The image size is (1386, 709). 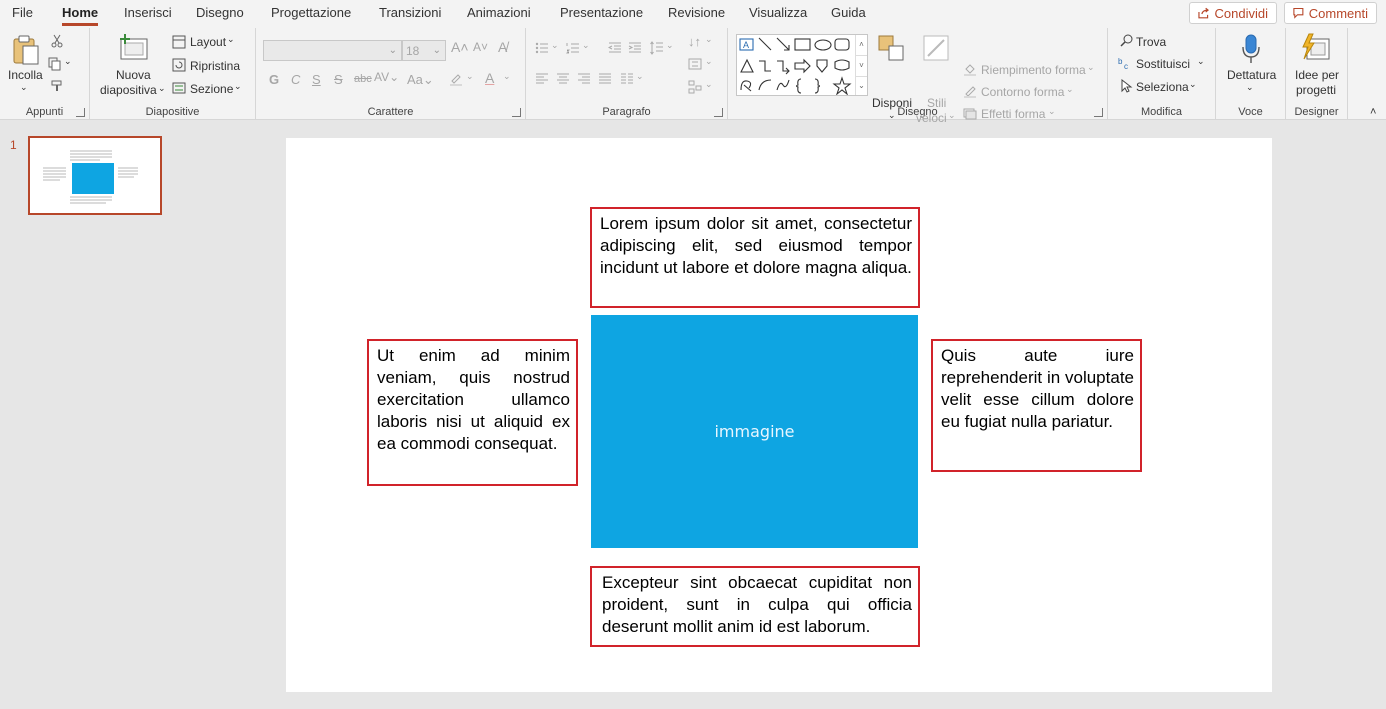 I want to click on shape-fill-dropdown-icon: ⌄, so click(x=1091, y=67).